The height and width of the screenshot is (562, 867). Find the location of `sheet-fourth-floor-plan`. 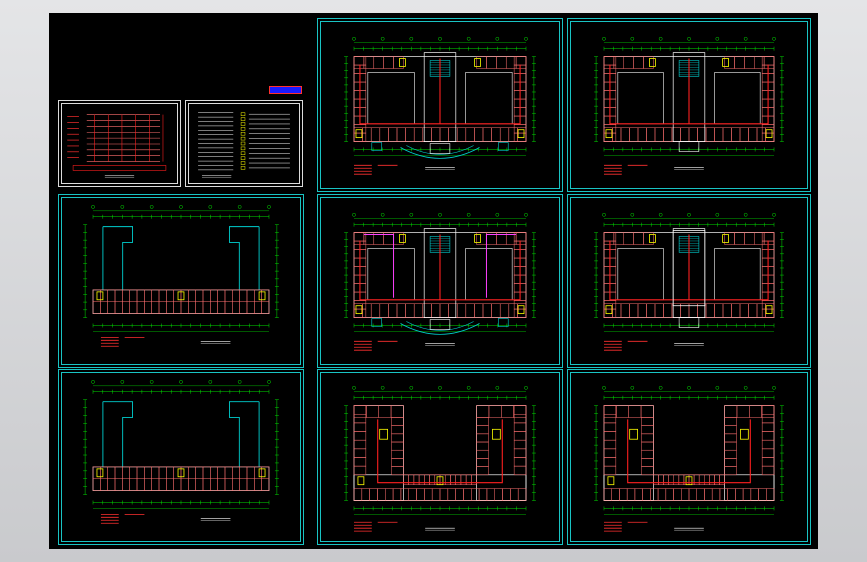

sheet-fourth-floor-plan is located at coordinates (440, 457).